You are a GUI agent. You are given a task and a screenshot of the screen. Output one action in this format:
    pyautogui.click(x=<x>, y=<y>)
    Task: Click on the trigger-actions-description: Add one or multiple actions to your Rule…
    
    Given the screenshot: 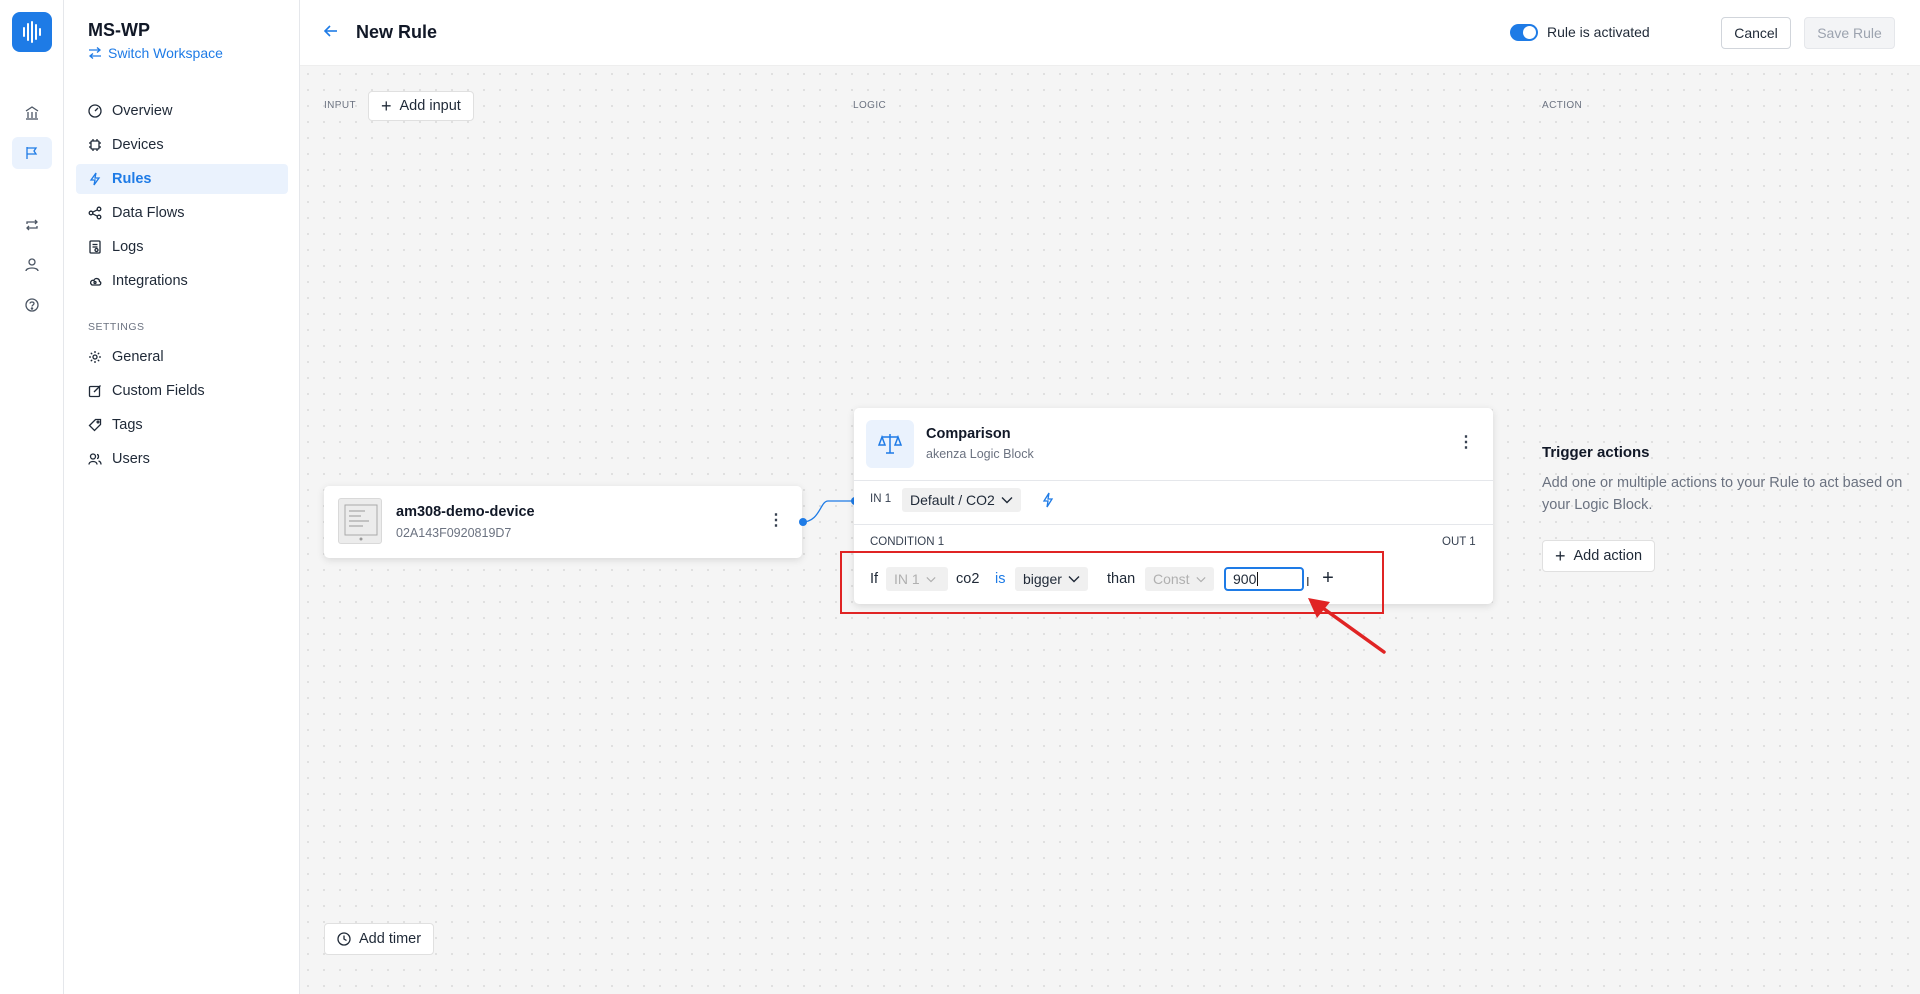 What is the action you would take?
    pyautogui.click(x=1722, y=494)
    